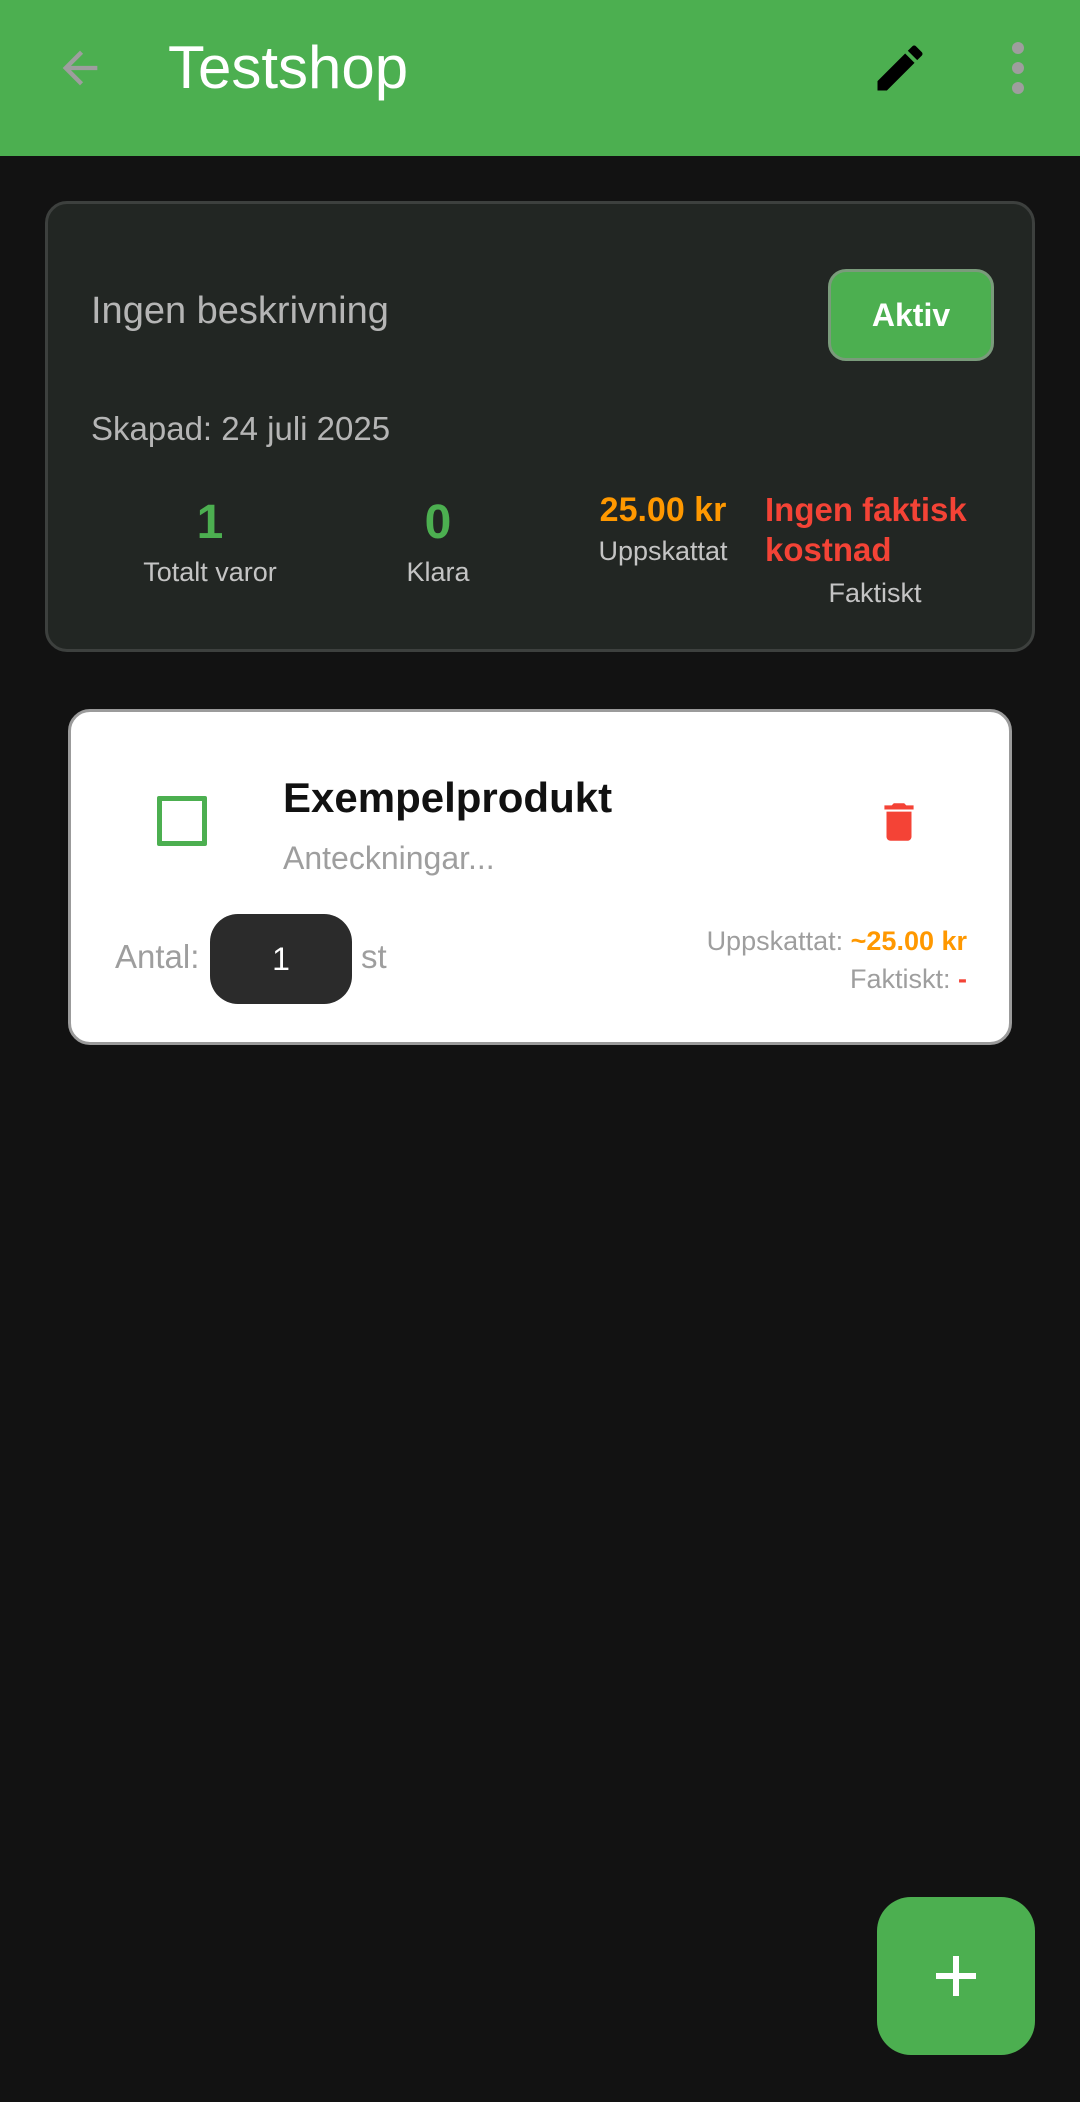 This screenshot has height=2102, width=1080. I want to click on item-estimated-value: ~25.00 kr, so click(909, 941).